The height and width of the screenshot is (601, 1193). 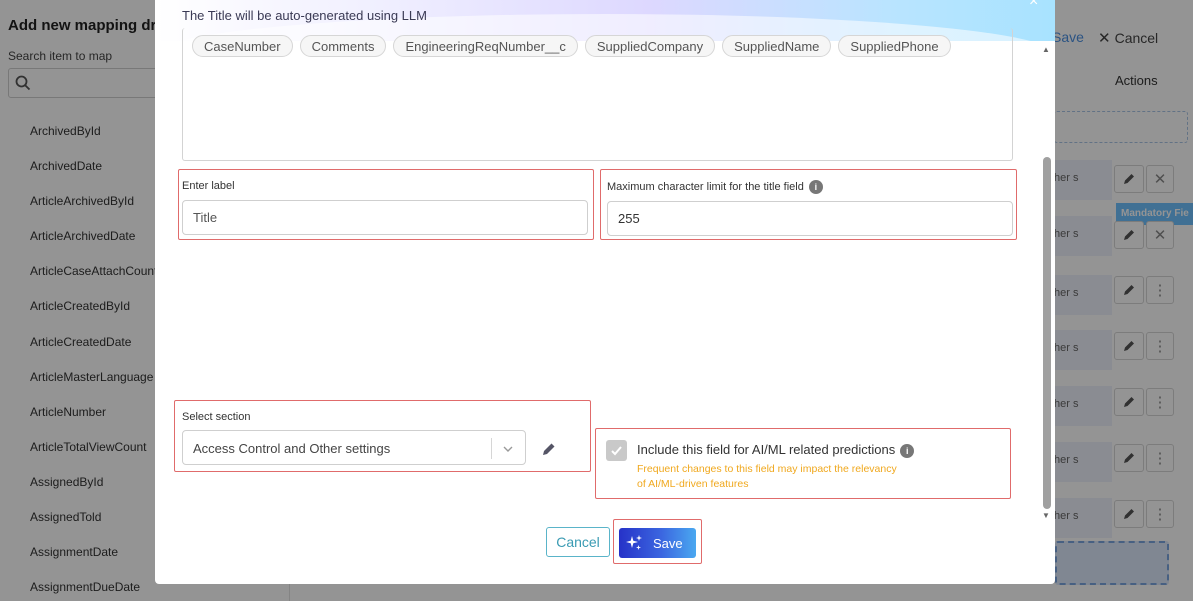 I want to click on modal-scrollbar: ▲ ▼, so click(x=1046, y=284).